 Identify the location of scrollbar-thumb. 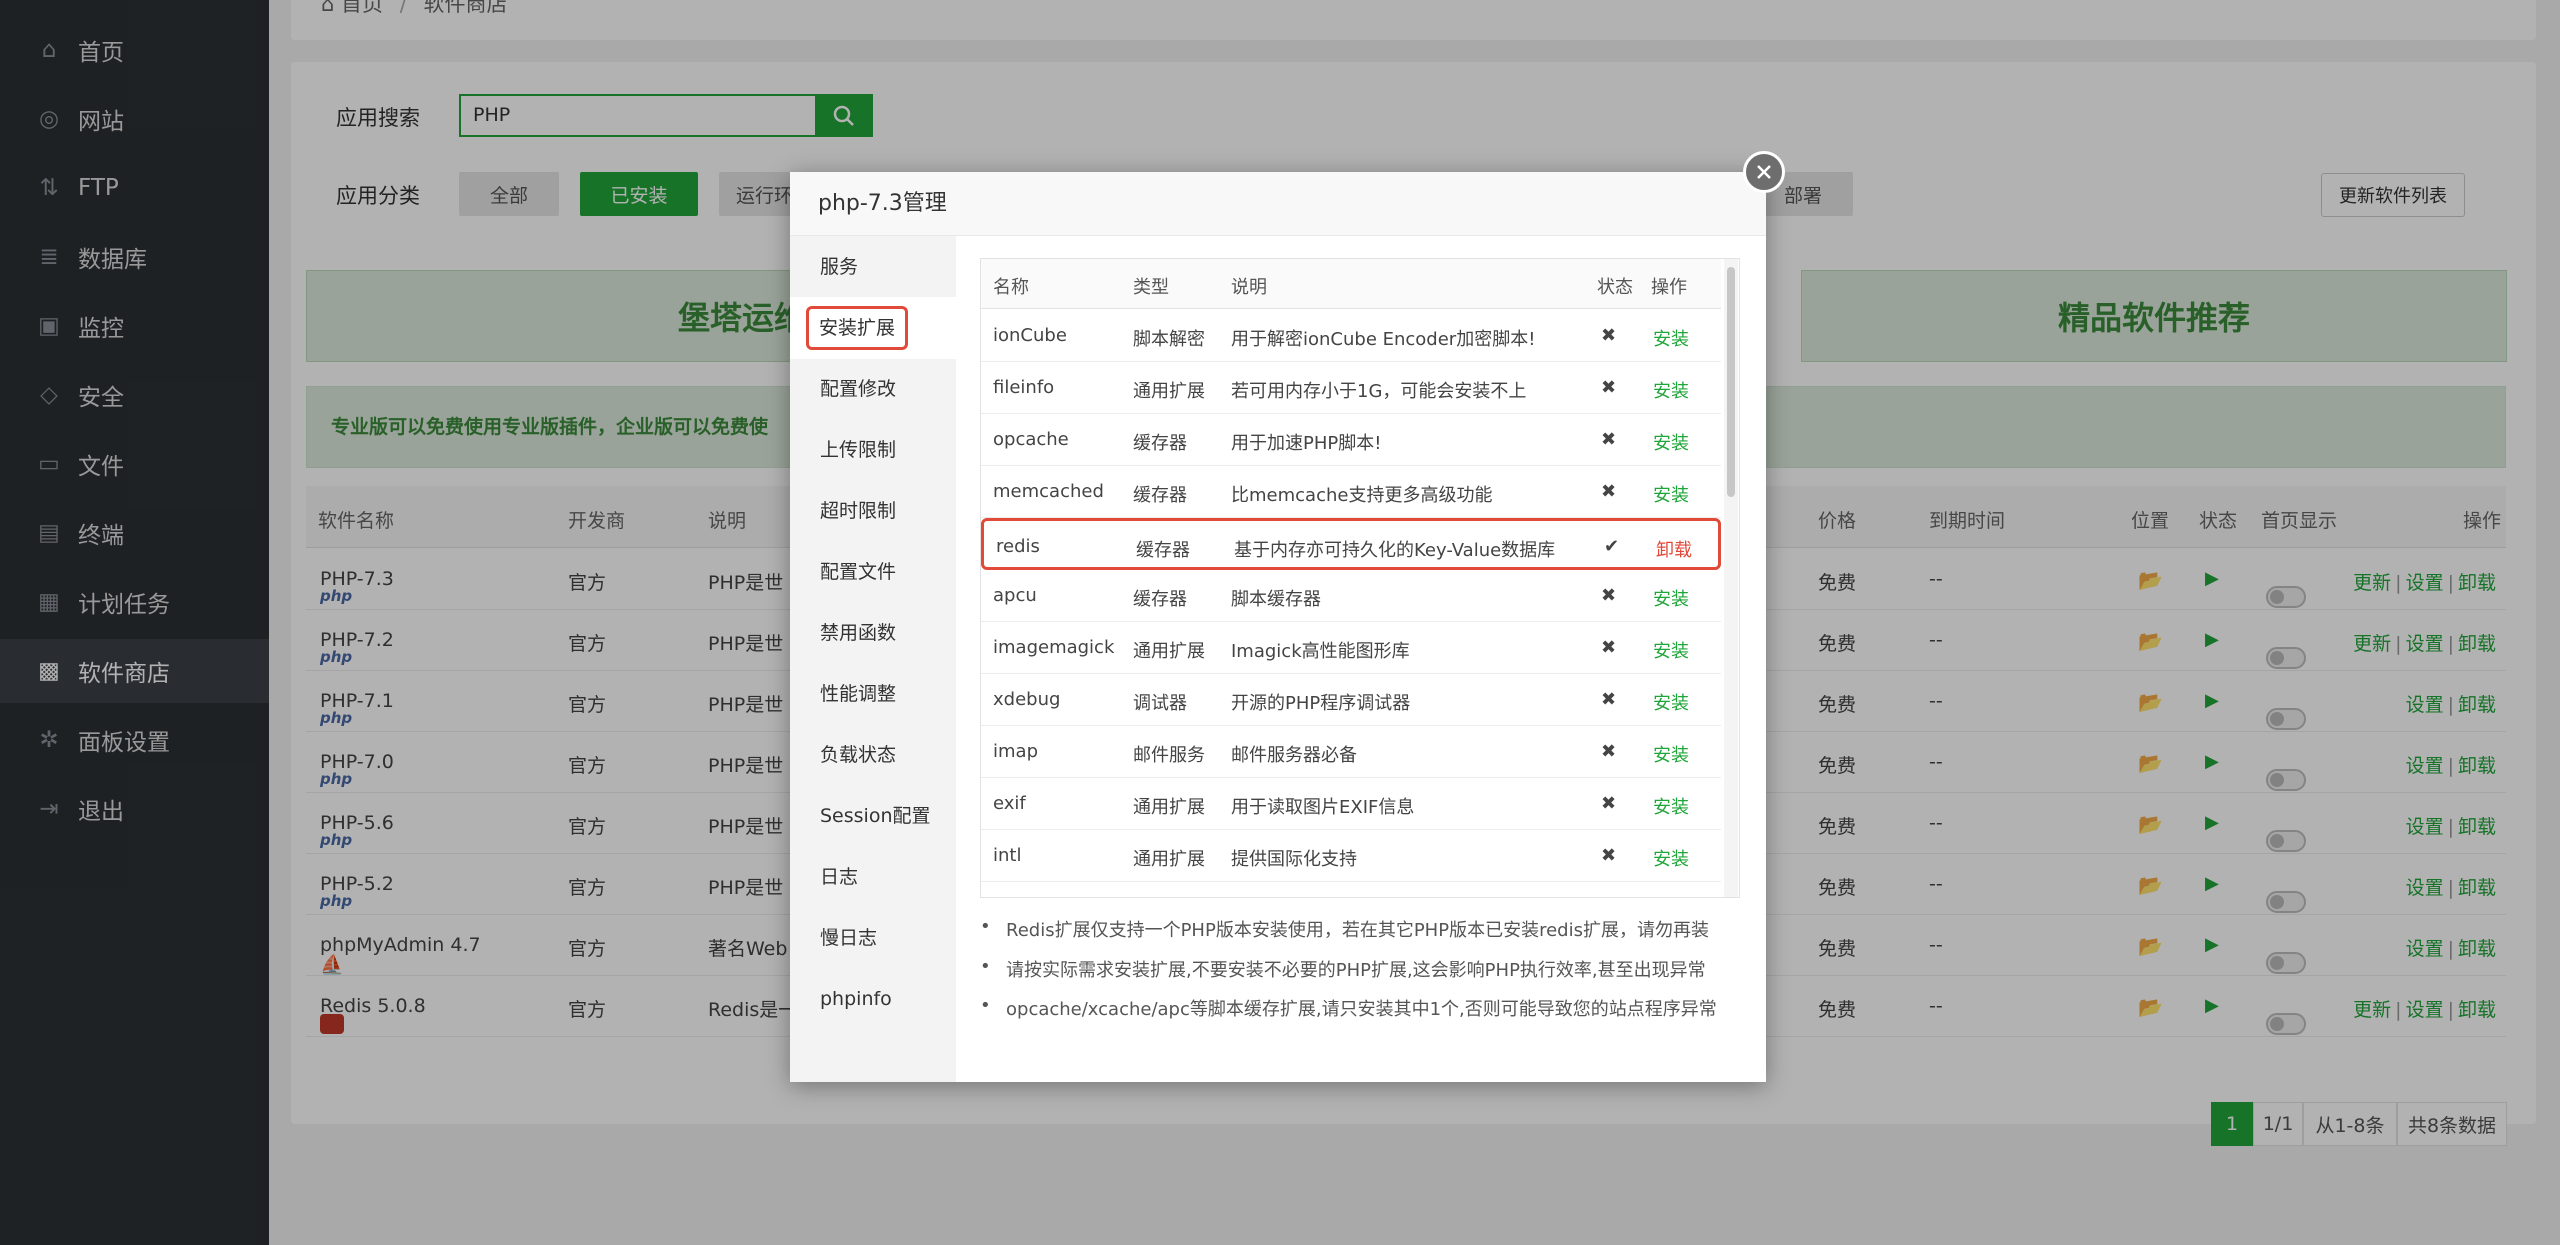
(1731, 382).